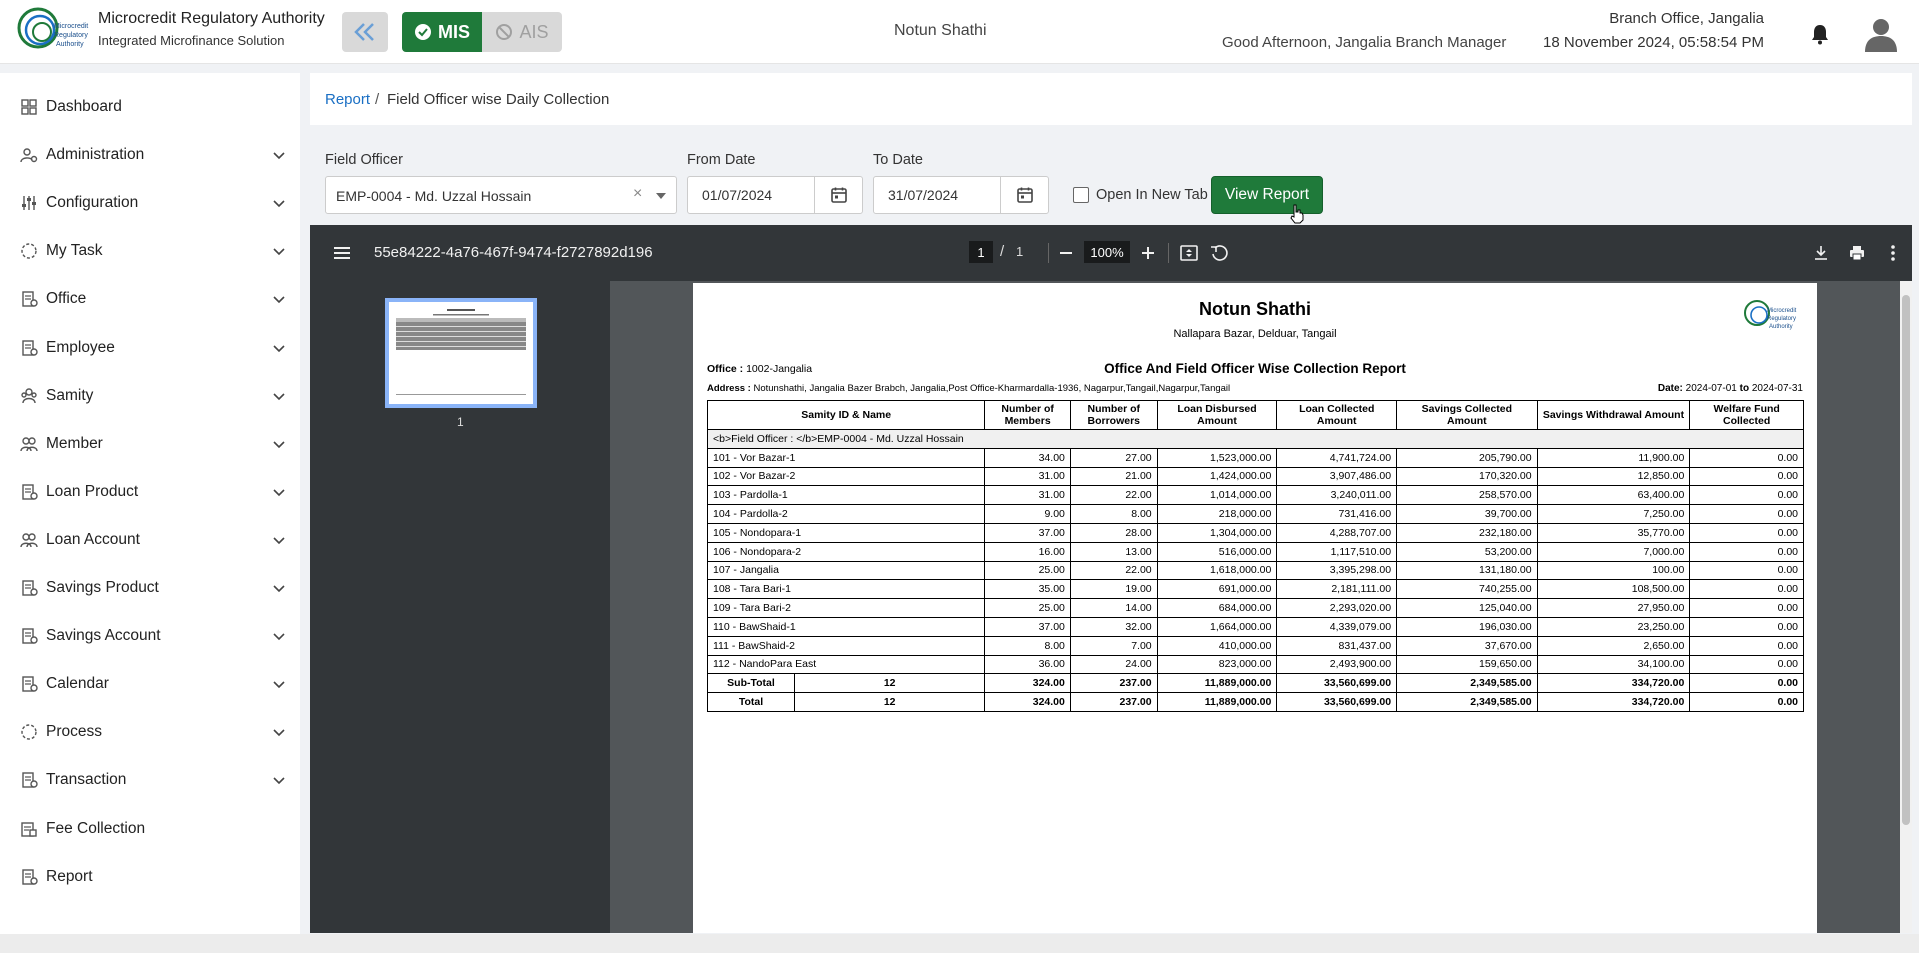  I want to click on sidebar-item-configuration: Configuration, so click(150, 203).